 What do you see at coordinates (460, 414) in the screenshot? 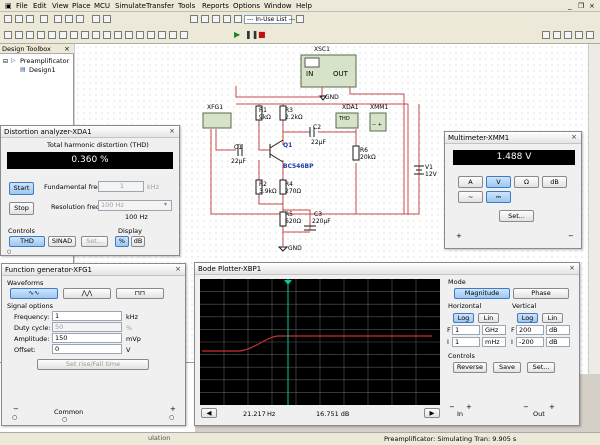
I see `bode-in-label: In` at bounding box center [460, 414].